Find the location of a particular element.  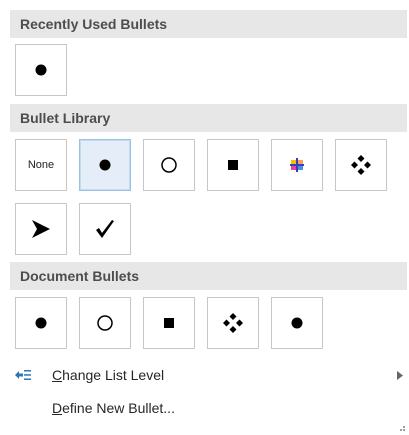

document-bullets-header: Document Bullets is located at coordinates (208, 276).